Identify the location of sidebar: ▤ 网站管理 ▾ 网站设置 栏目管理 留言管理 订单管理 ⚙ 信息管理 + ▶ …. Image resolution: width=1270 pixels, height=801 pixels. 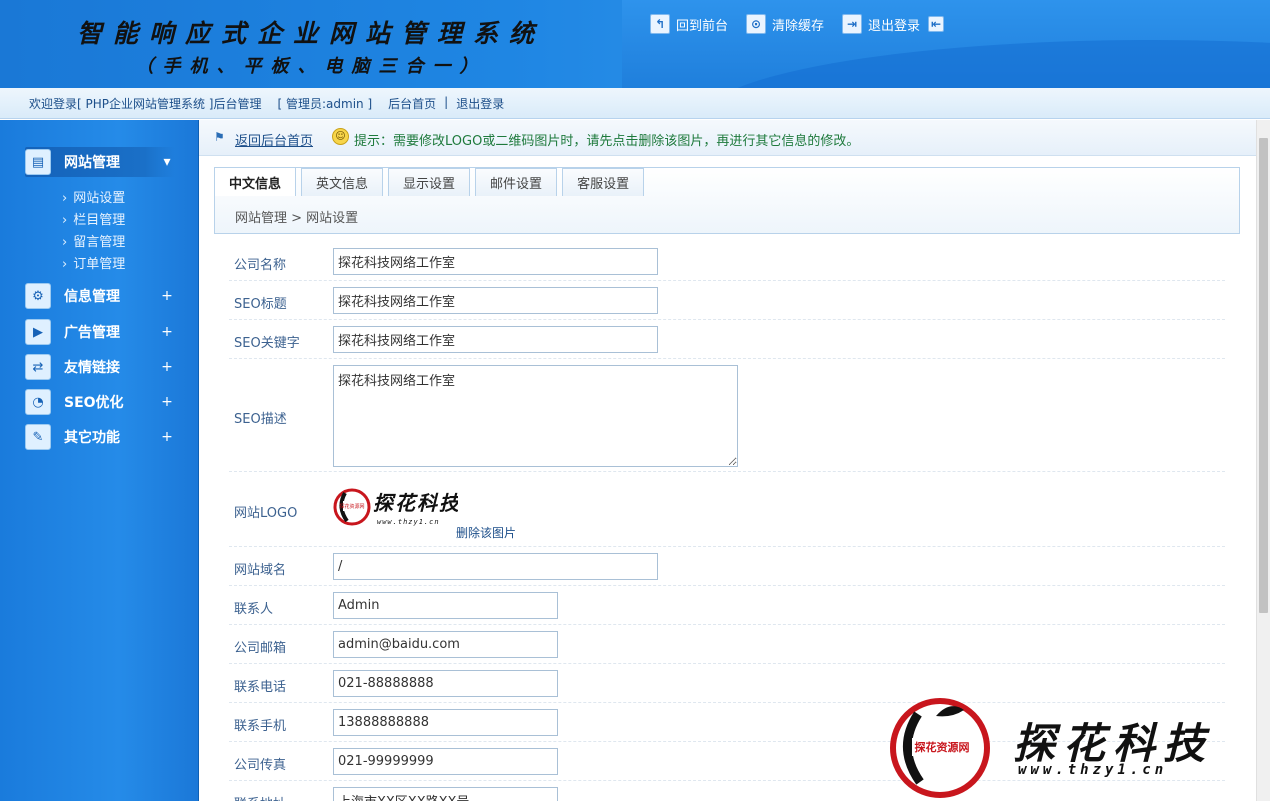
(99, 460).